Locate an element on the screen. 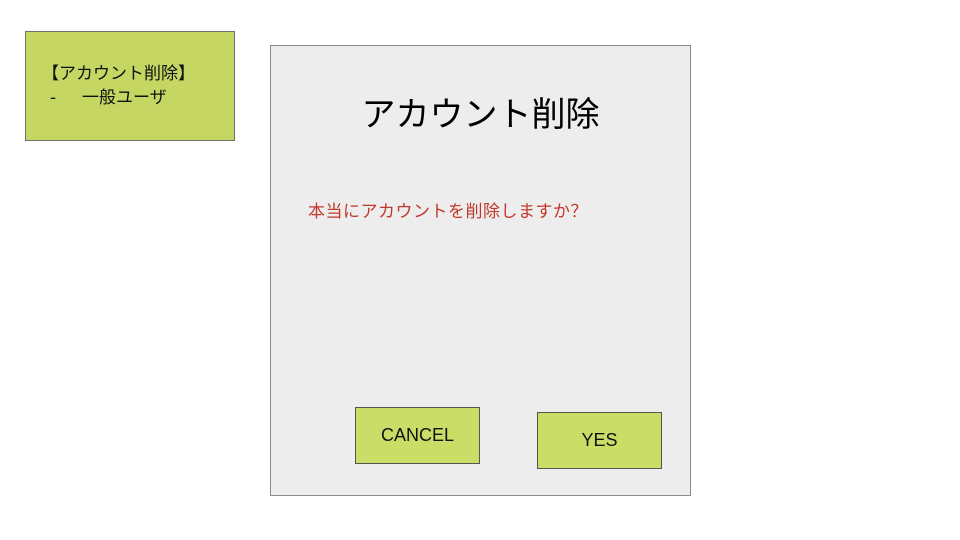 This screenshot has width=960, height=540. note-subtitle-line: - 一般ユーザ is located at coordinates (108, 98).